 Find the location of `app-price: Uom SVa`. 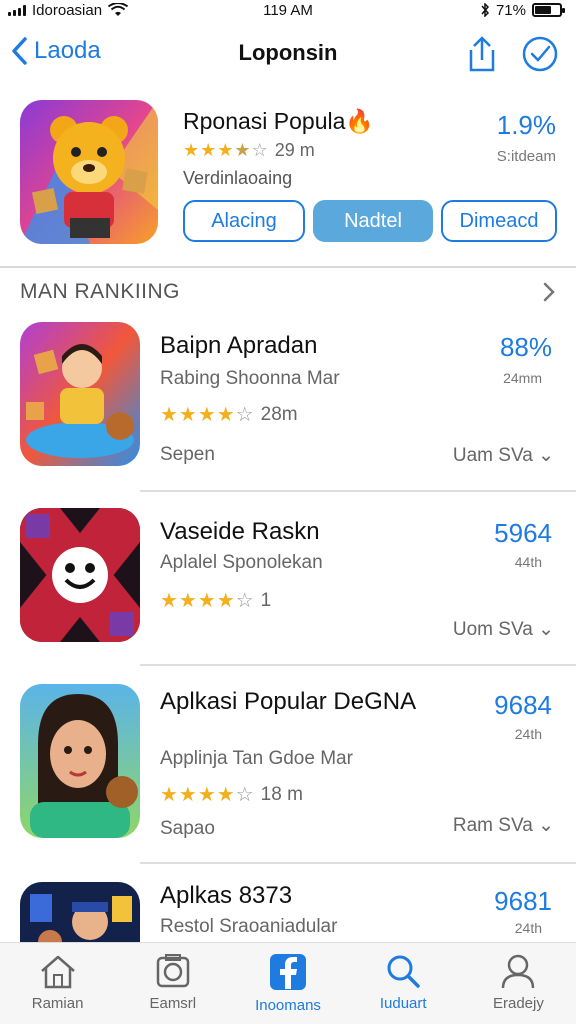

app-price: Uom SVa is located at coordinates (492, 629).